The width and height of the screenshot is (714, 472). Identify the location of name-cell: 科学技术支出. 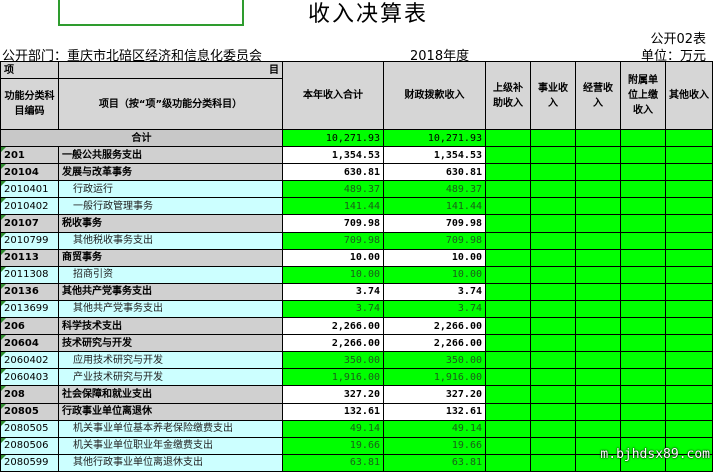
(170, 326).